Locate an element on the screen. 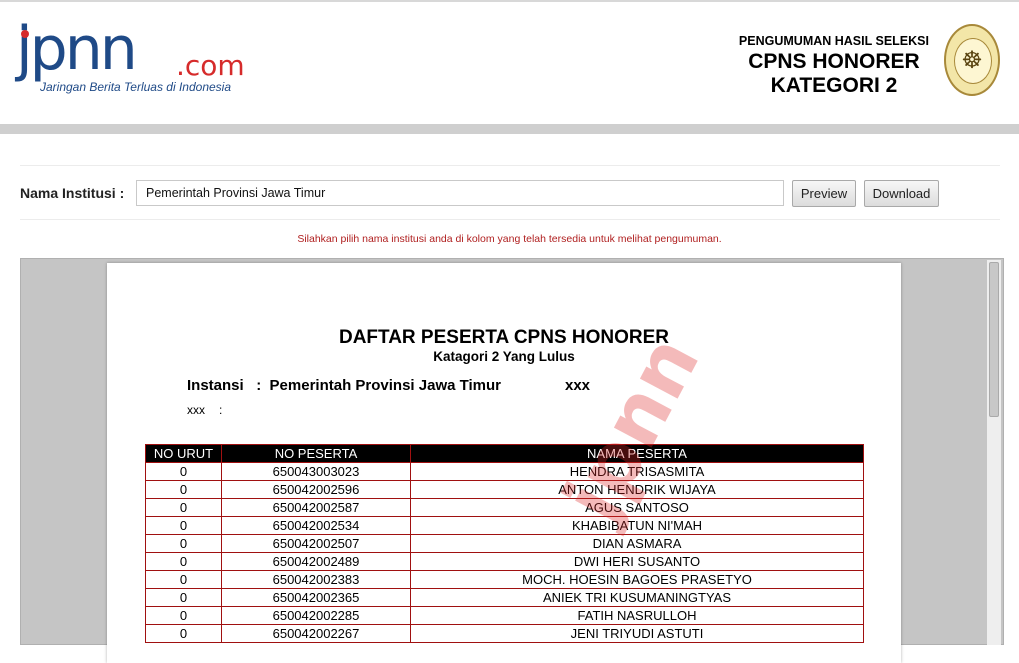 The height and width of the screenshot is (663, 1019). sub-field-label: xxx is located at coordinates (196, 410).